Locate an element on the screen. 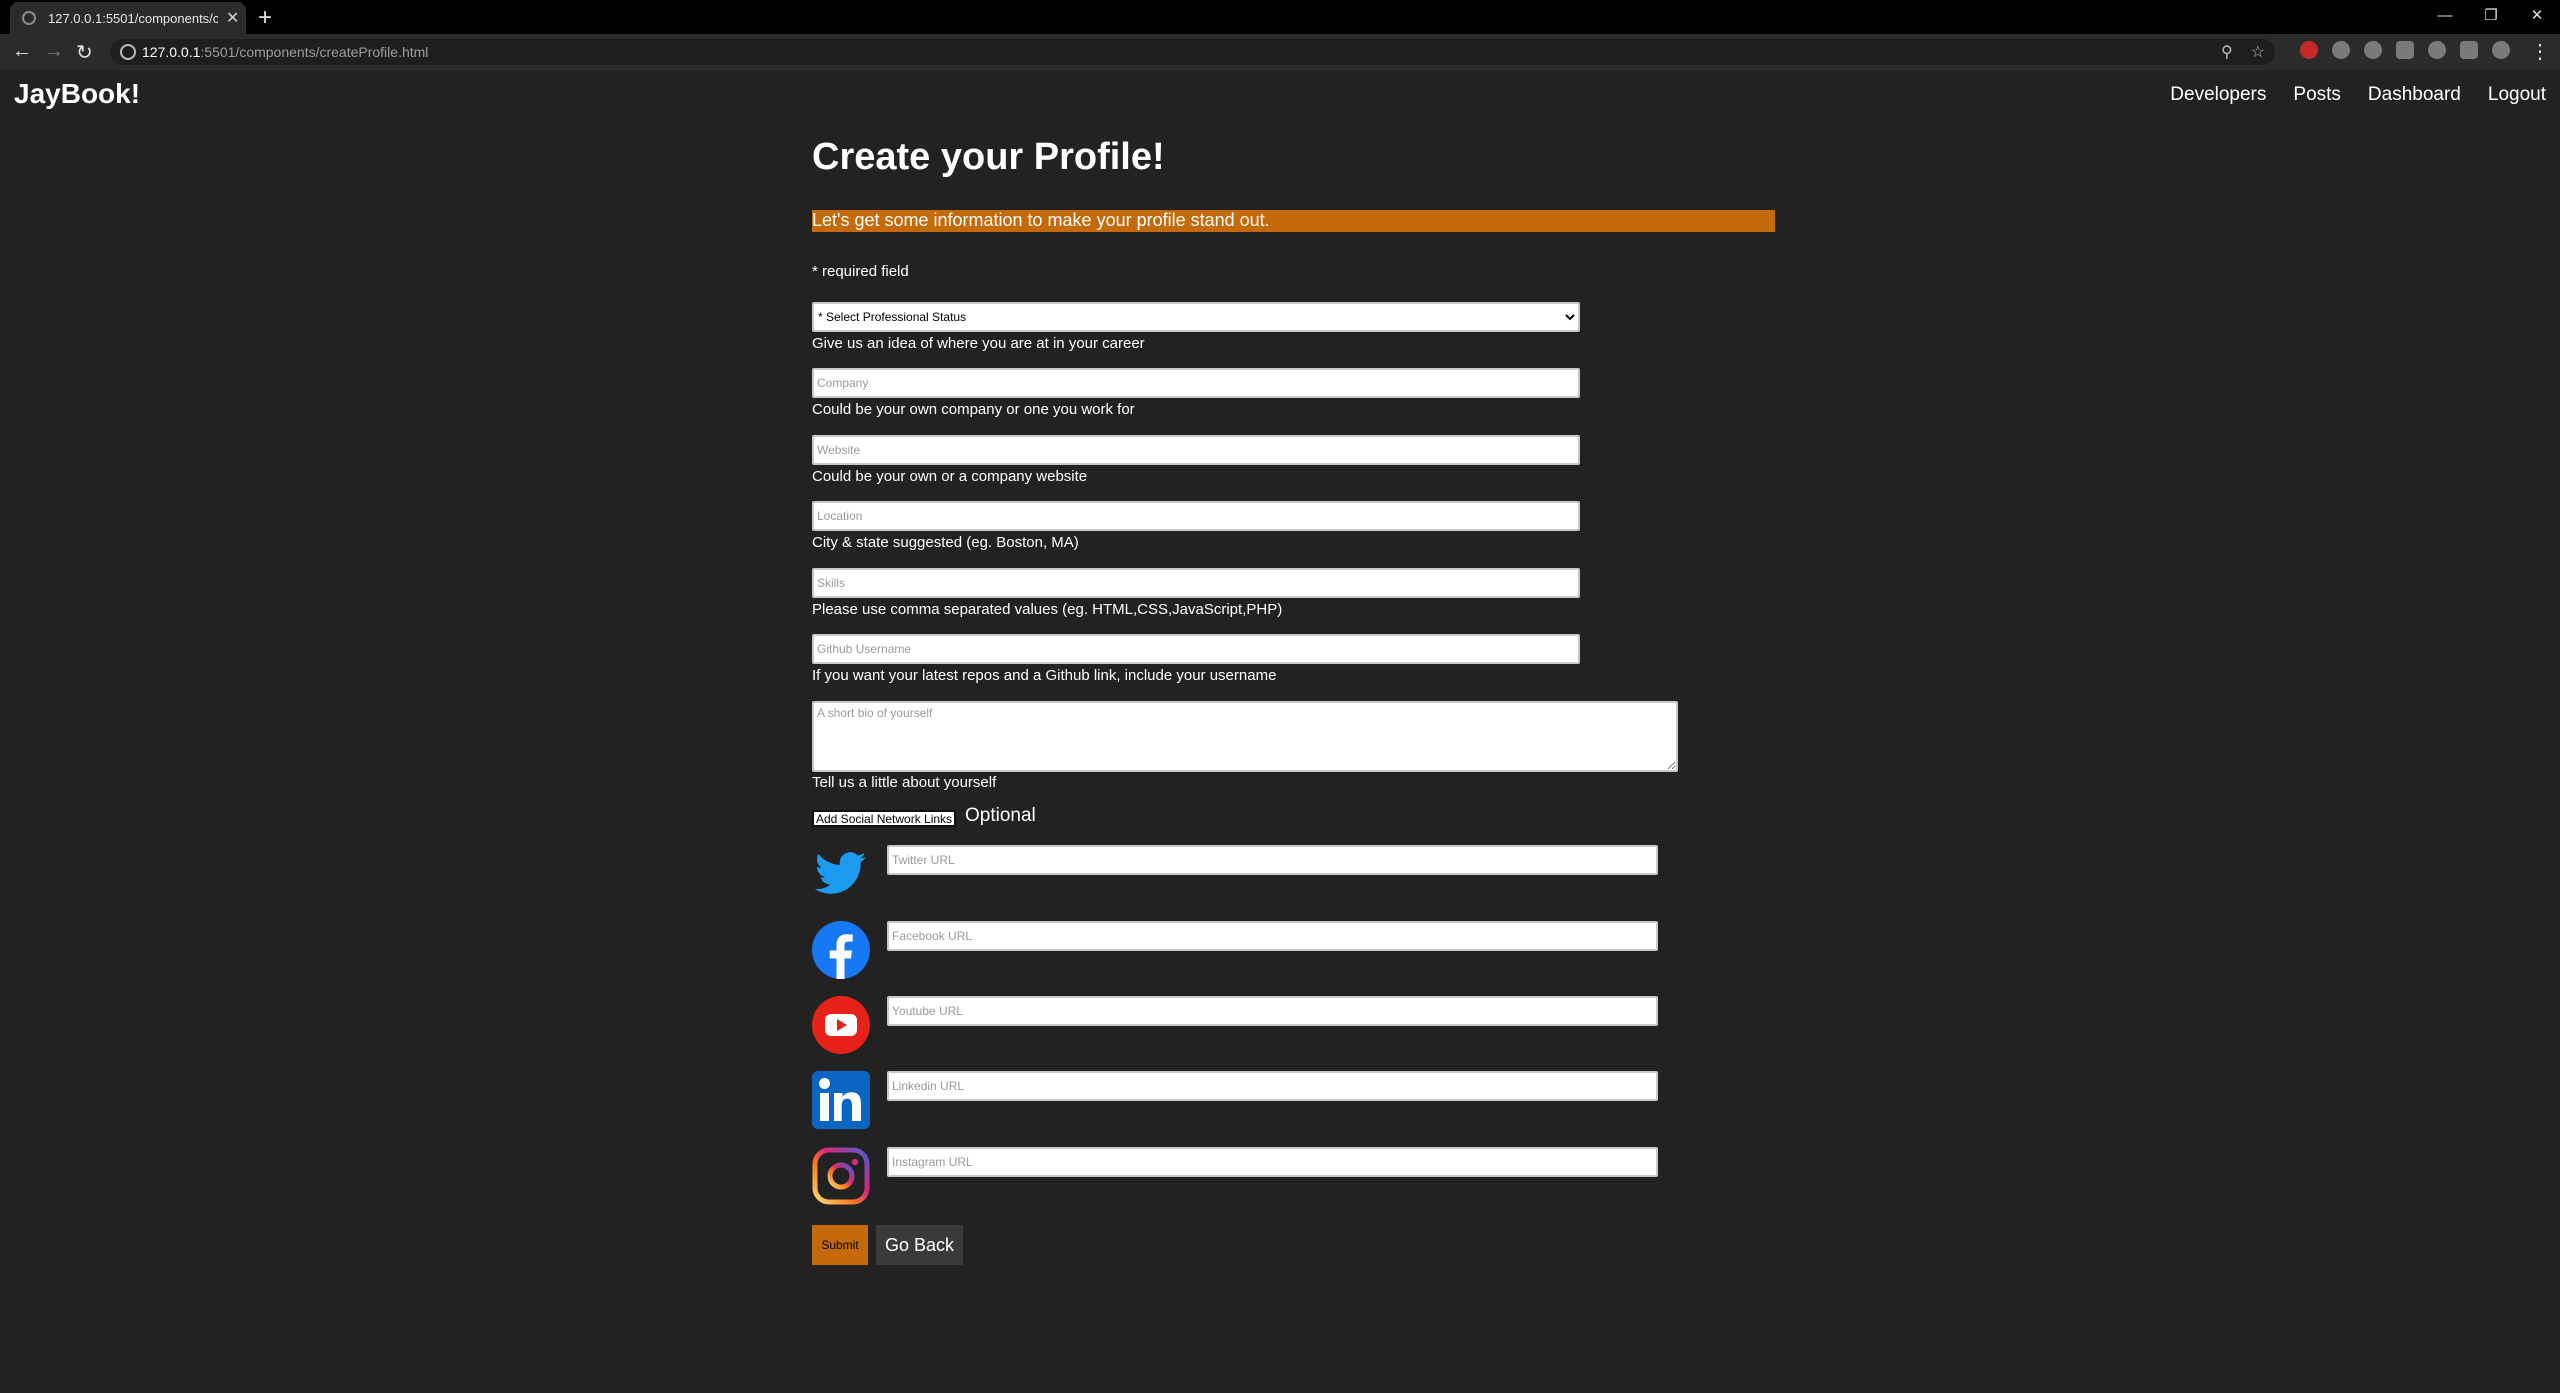 Image resolution: width=2560 pixels, height=1393 pixels. zoom-icon: ⚲ is located at coordinates (2227, 52).